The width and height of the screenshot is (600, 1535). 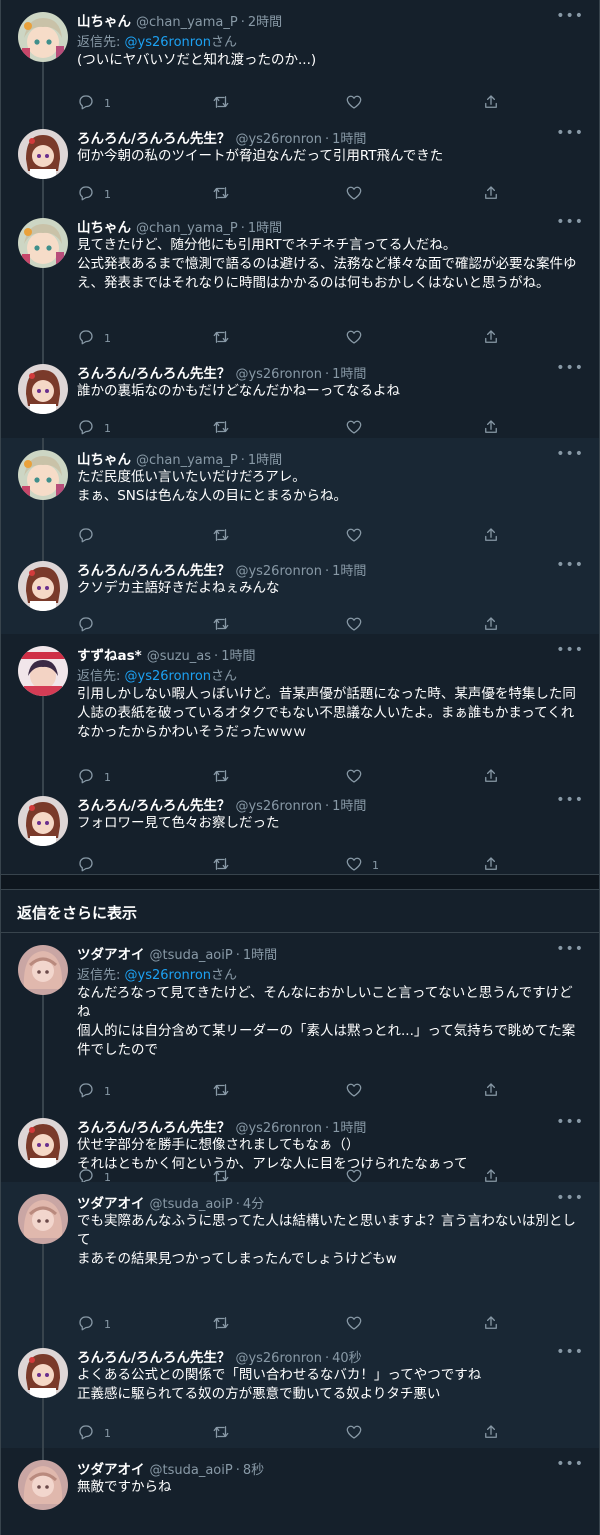 What do you see at coordinates (109, 654) in the screenshot?
I see `display-name: すずねas*` at bounding box center [109, 654].